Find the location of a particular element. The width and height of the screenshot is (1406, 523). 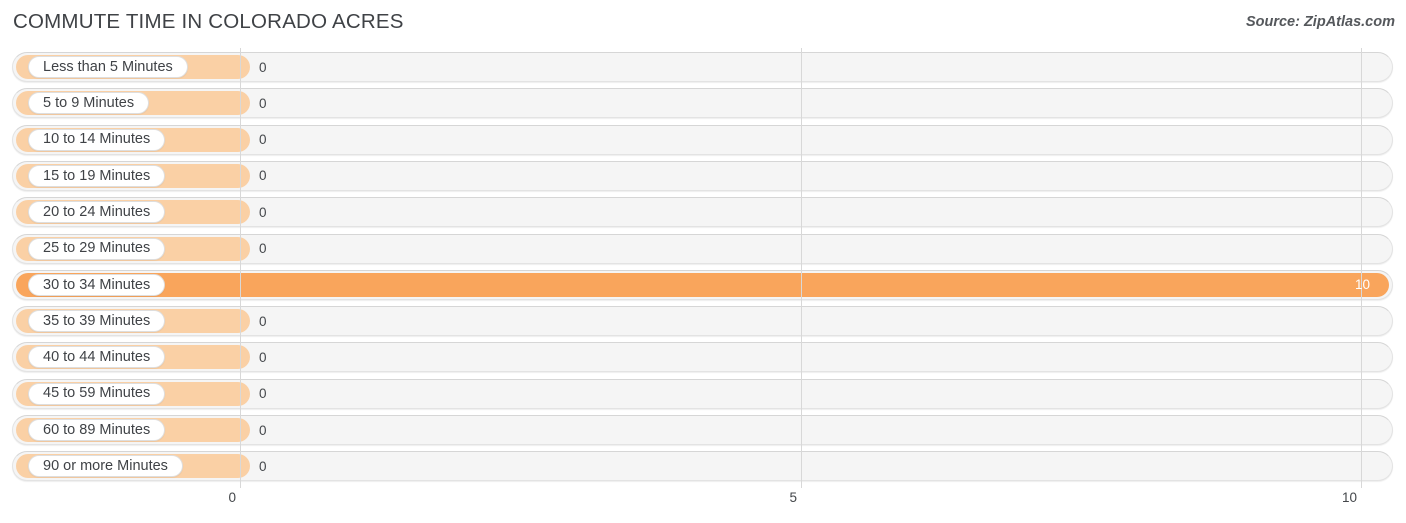

category-label: 90 or more Minutes is located at coordinates (105, 466).